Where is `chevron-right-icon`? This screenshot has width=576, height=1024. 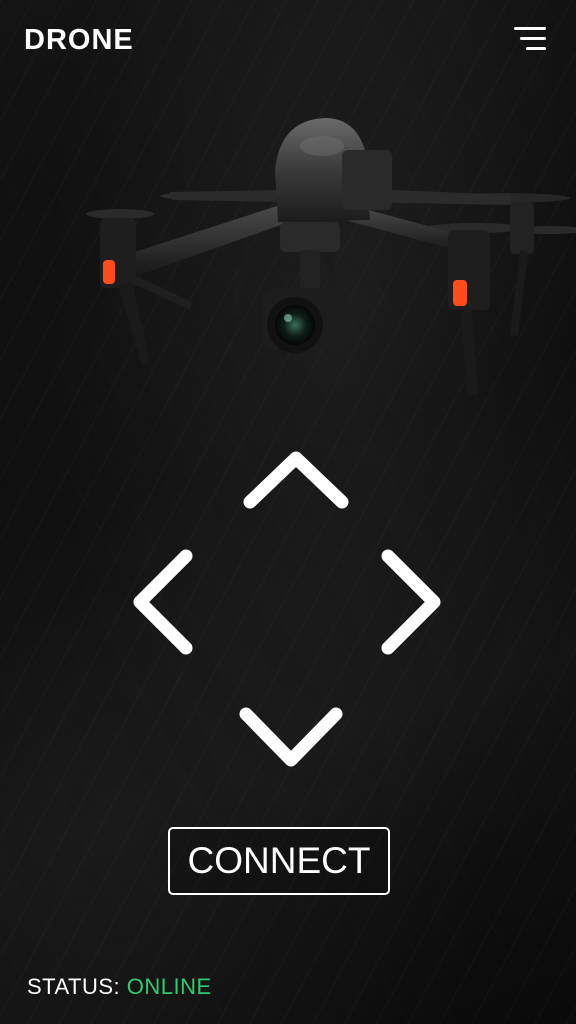 chevron-right-icon is located at coordinates (411, 602).